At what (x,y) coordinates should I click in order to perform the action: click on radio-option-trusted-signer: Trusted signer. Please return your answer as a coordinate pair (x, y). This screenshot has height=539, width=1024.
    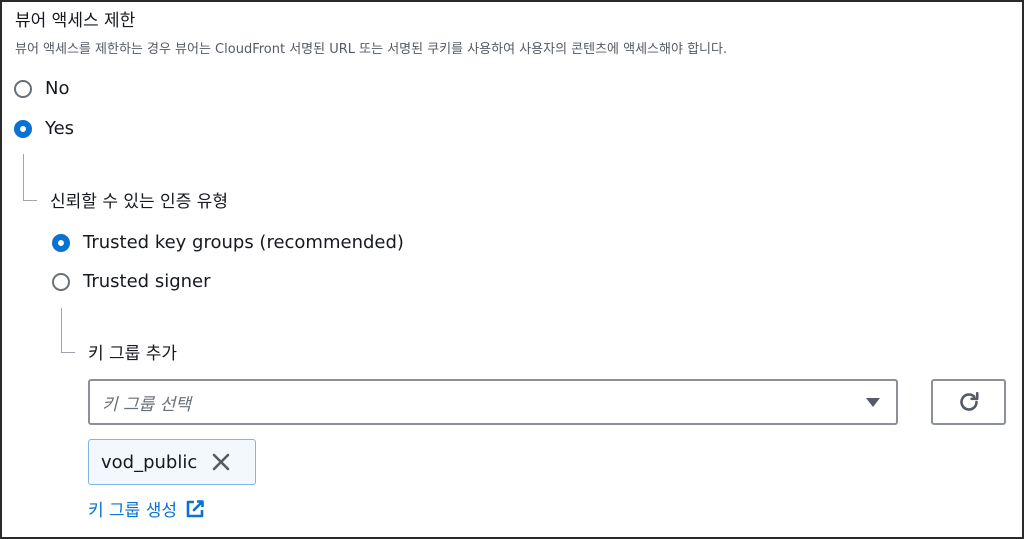
    Looking at the image, I should click on (131, 282).